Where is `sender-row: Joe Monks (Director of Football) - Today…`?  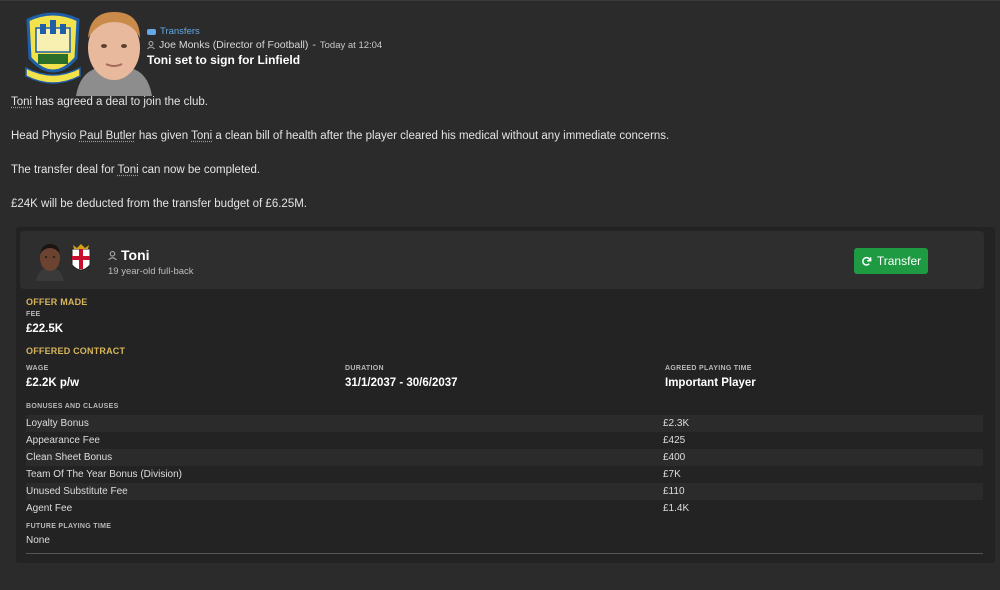 sender-row: Joe Monks (Director of Football) - Today… is located at coordinates (264, 45).